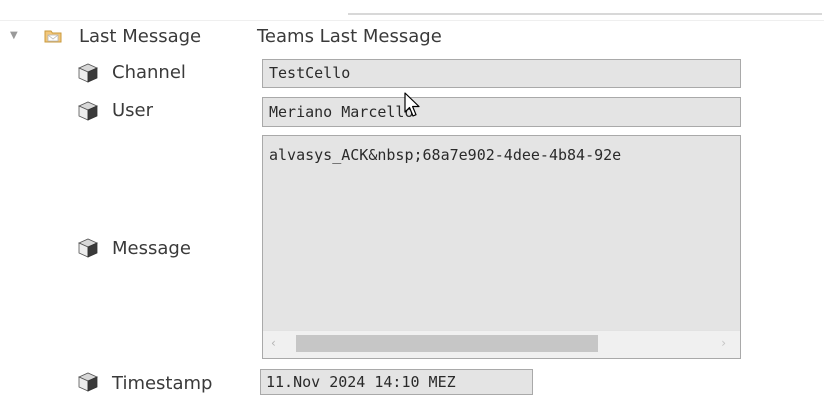 This screenshot has height=397, width=828. Describe the element at coordinates (151, 248) in the screenshot. I see `message-label: Message` at that location.